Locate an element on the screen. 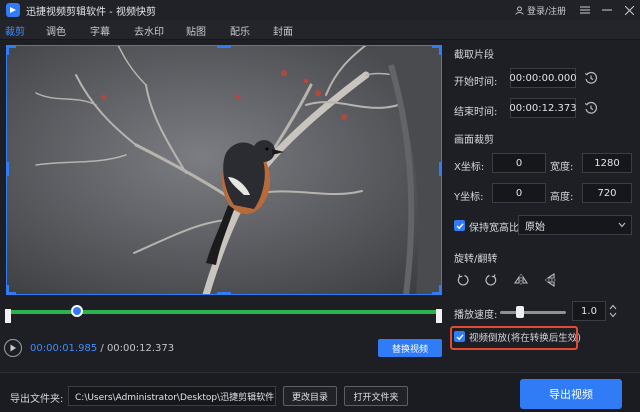 This screenshot has height=412, width=640. tab-crop: 裁剪 is located at coordinates (15, 30).